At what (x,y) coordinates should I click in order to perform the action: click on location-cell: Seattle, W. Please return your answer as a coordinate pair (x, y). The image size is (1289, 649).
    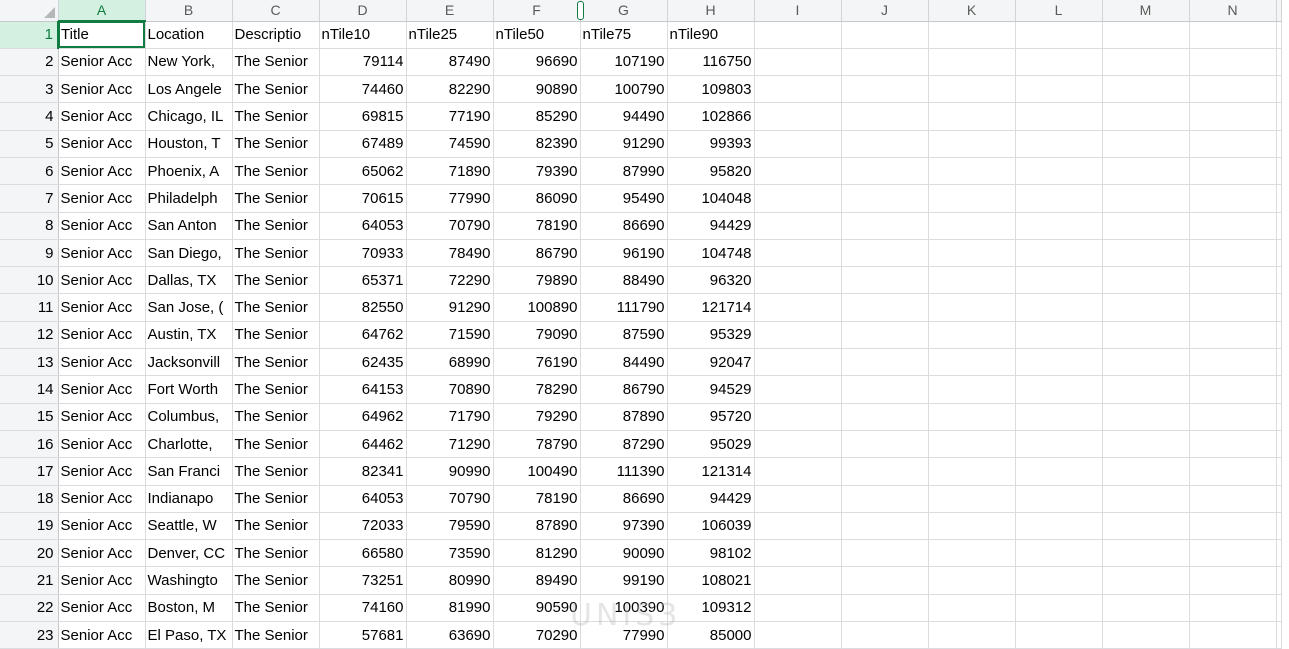
    Looking at the image, I should click on (189, 526).